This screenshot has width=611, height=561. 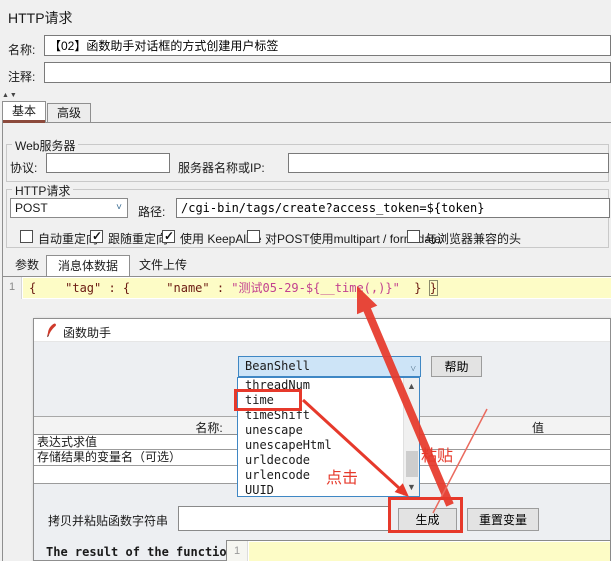 I want to click on checkbox-keepalive, so click(x=168, y=236).